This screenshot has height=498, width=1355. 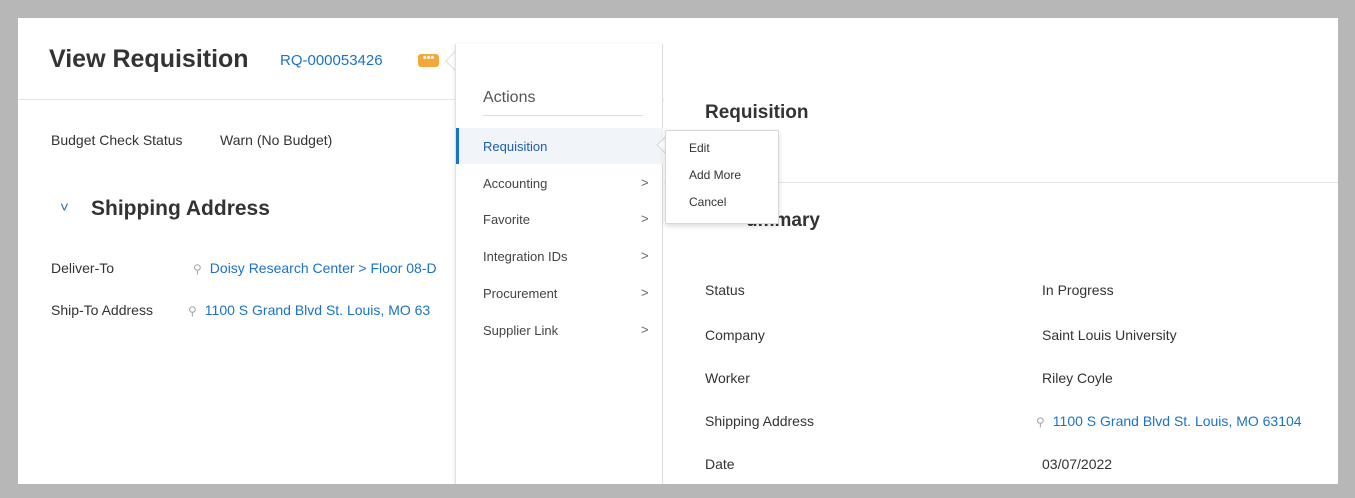 I want to click on shipping-address-value: ⚲ 1100 S Grand Blvd St. Louis, MO 63104, so click(x=1169, y=421).